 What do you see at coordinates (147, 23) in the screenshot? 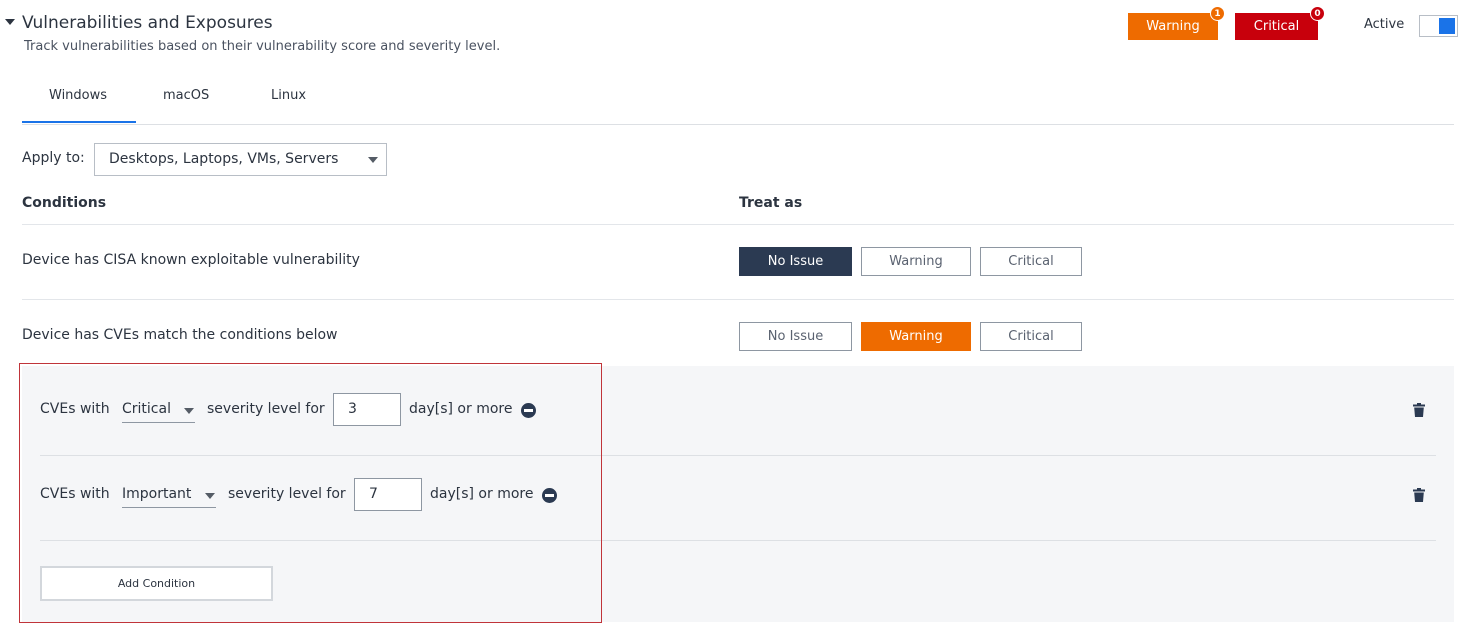
I see `section-title: Vulnerabilities and Exposures` at bounding box center [147, 23].